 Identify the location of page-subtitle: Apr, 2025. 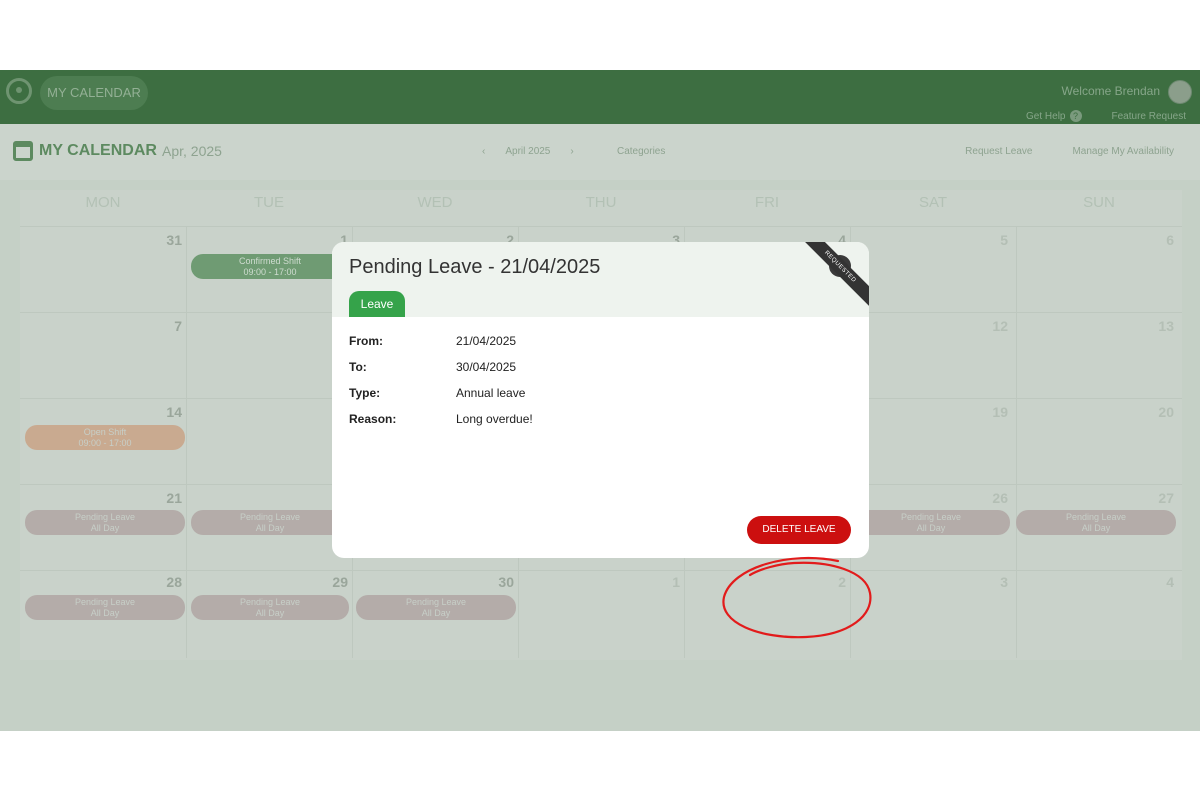
(192, 151).